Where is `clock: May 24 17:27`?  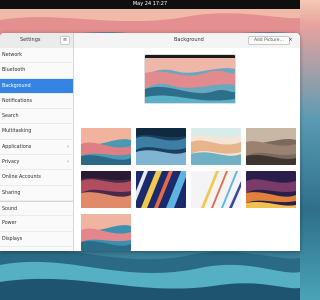 clock: May 24 17:27 is located at coordinates (150, 4).